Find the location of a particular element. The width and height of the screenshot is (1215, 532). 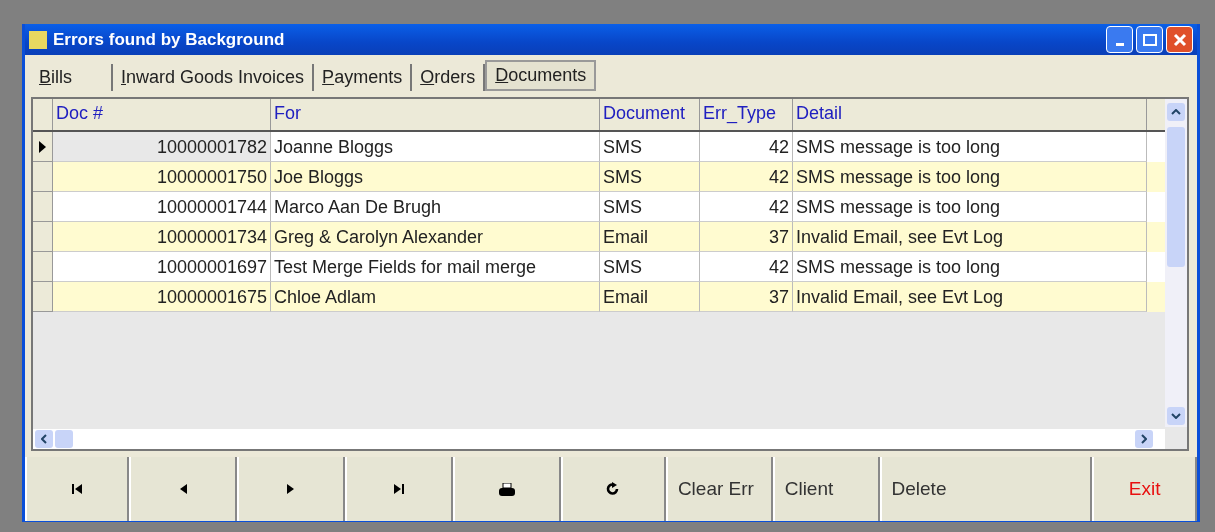

tab: Bills is located at coordinates (72, 77).